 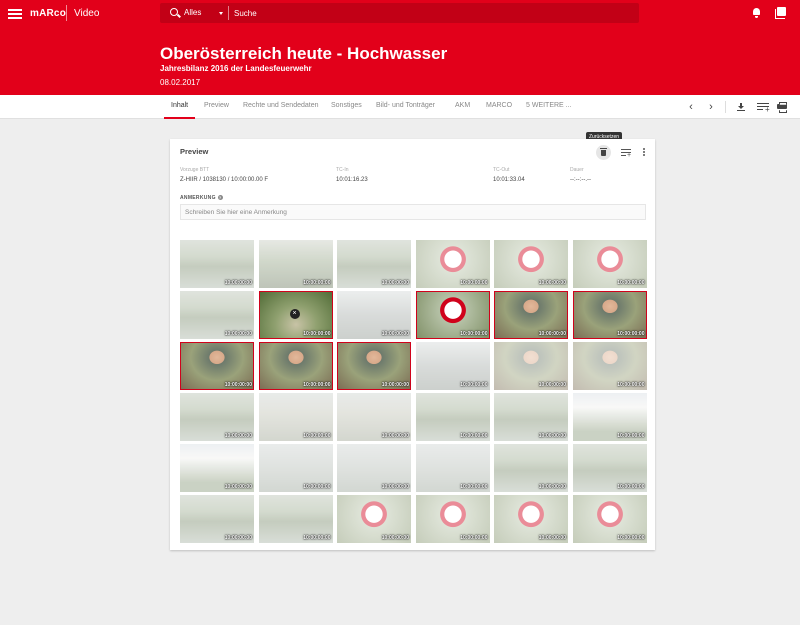 I want to click on broadcast-date: 08.02.2017, so click(x=180, y=82).